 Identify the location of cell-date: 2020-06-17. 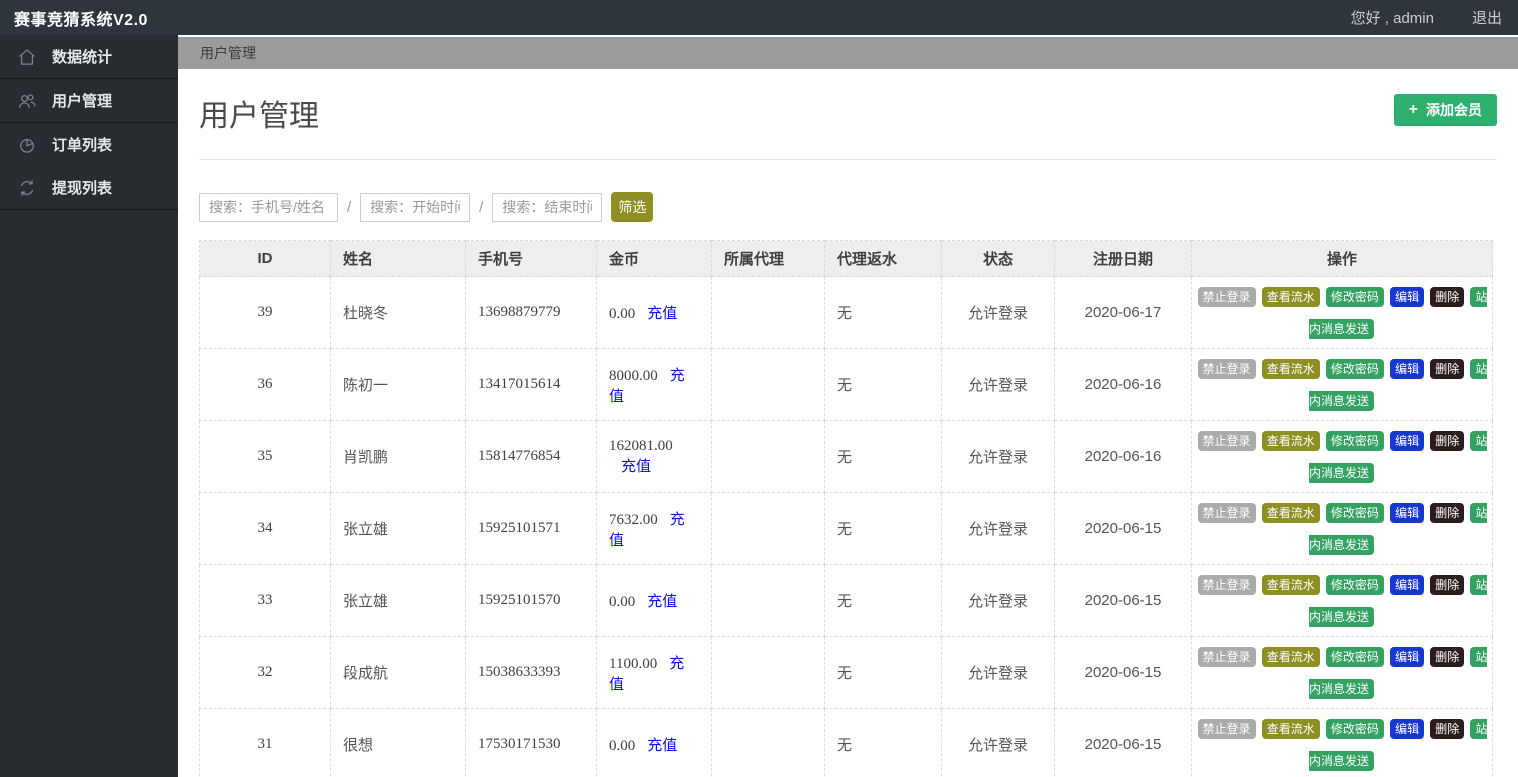
(1123, 312).